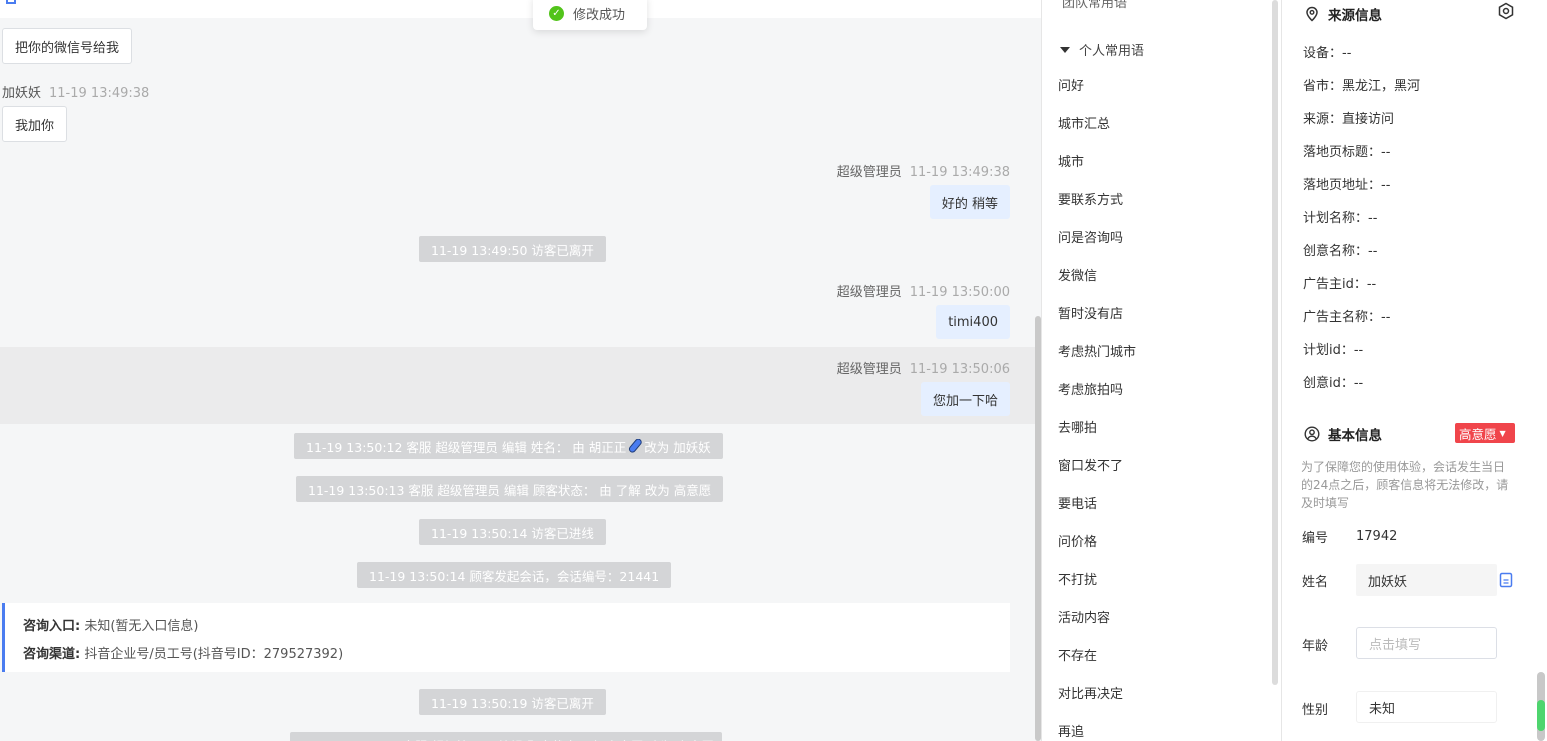 This screenshot has height=741, width=1547. What do you see at coordinates (1327, 53) in the screenshot?
I see `source-device: 设备：--` at bounding box center [1327, 53].